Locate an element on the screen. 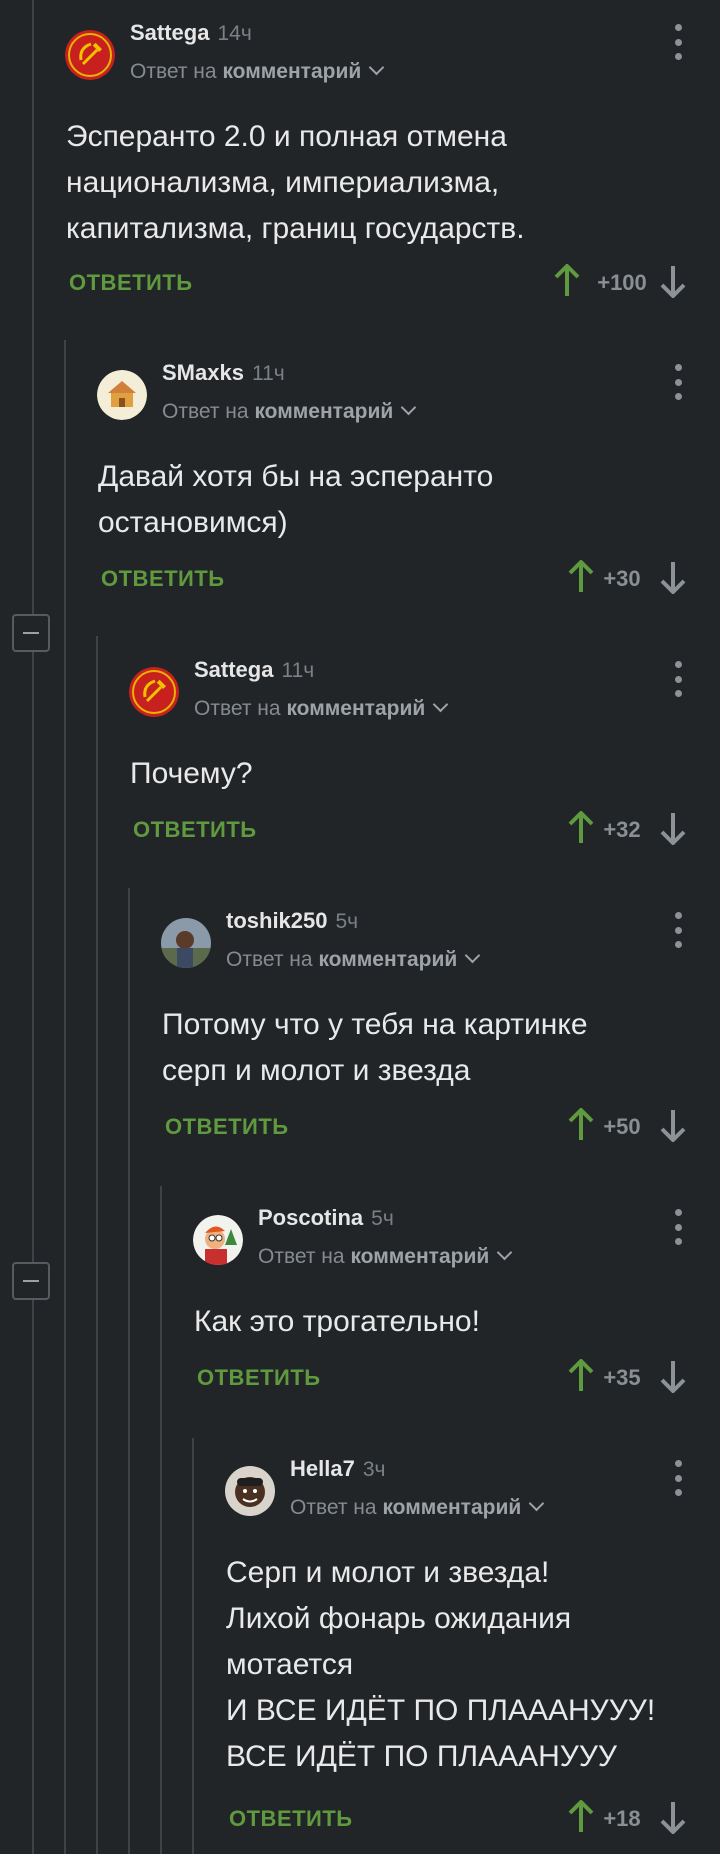  comment-time: 3ч is located at coordinates (374, 1469).